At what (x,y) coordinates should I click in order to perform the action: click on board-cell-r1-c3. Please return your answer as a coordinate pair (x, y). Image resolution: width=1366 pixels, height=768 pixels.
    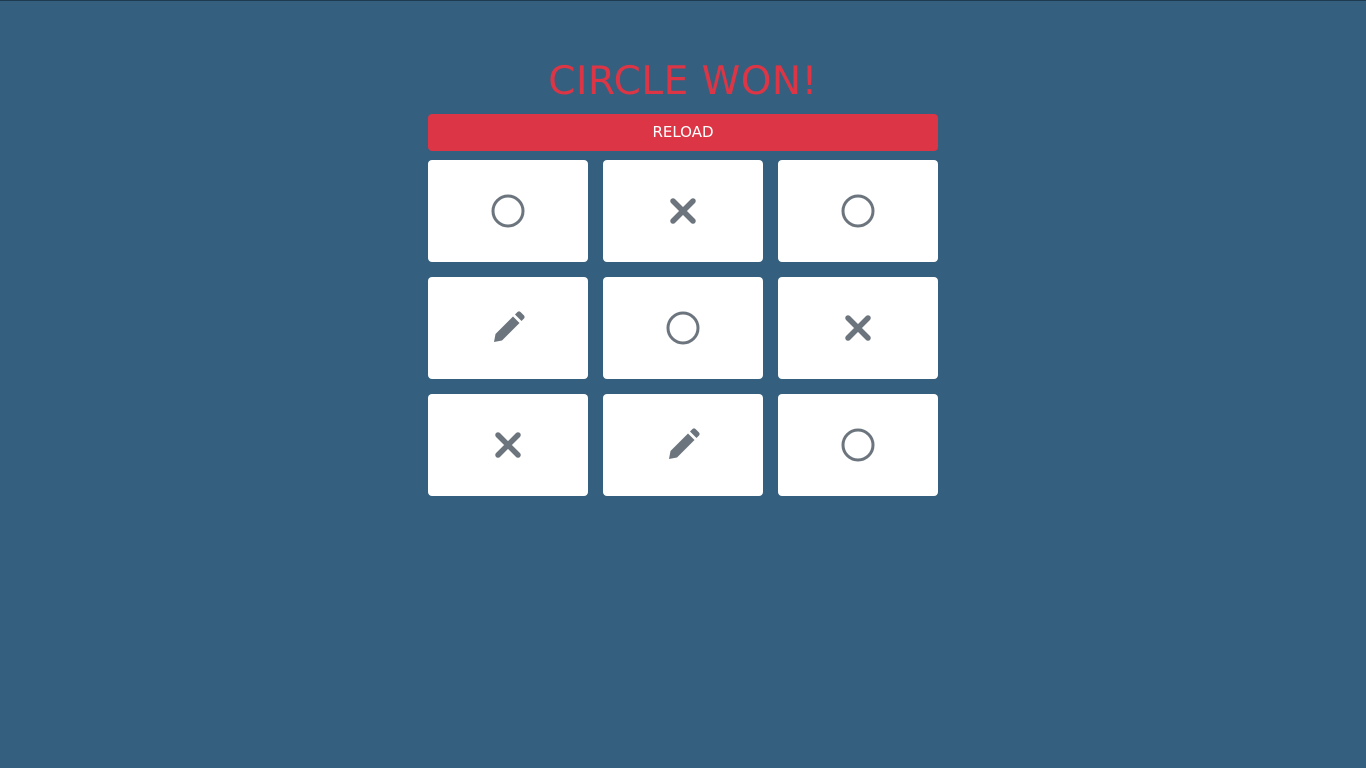
    Looking at the image, I should click on (858, 211).